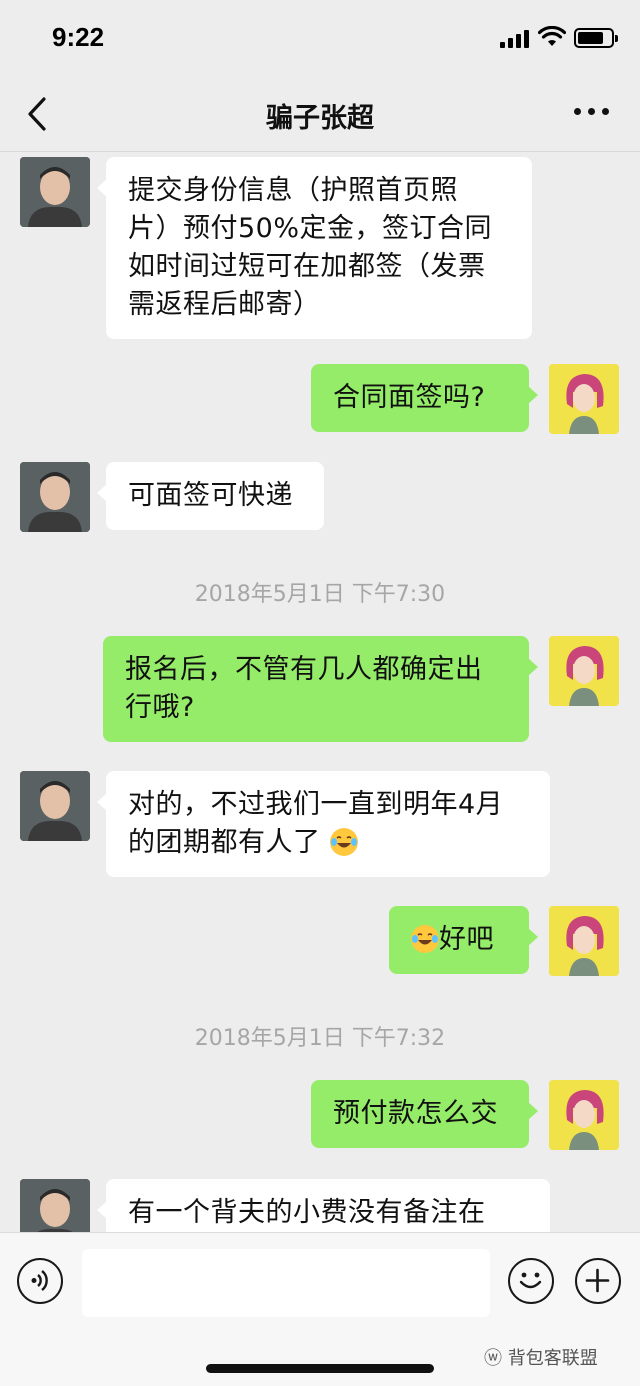  I want to click on message-text: 预付款怎么交, so click(415, 1113).